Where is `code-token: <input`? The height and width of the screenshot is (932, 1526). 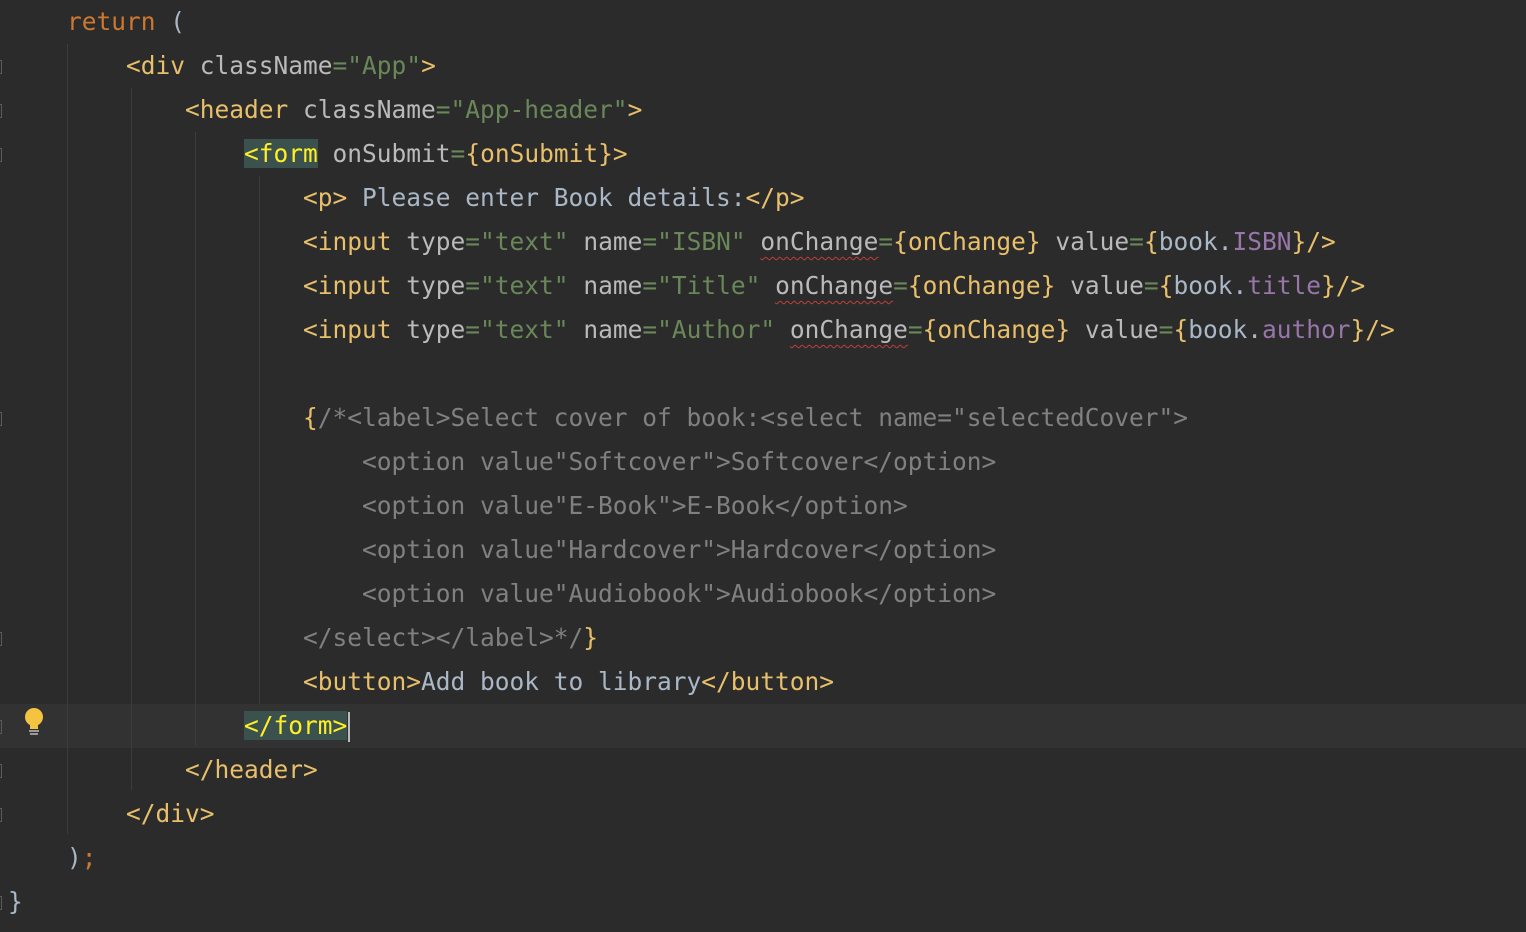
code-token: <input is located at coordinates (347, 241).